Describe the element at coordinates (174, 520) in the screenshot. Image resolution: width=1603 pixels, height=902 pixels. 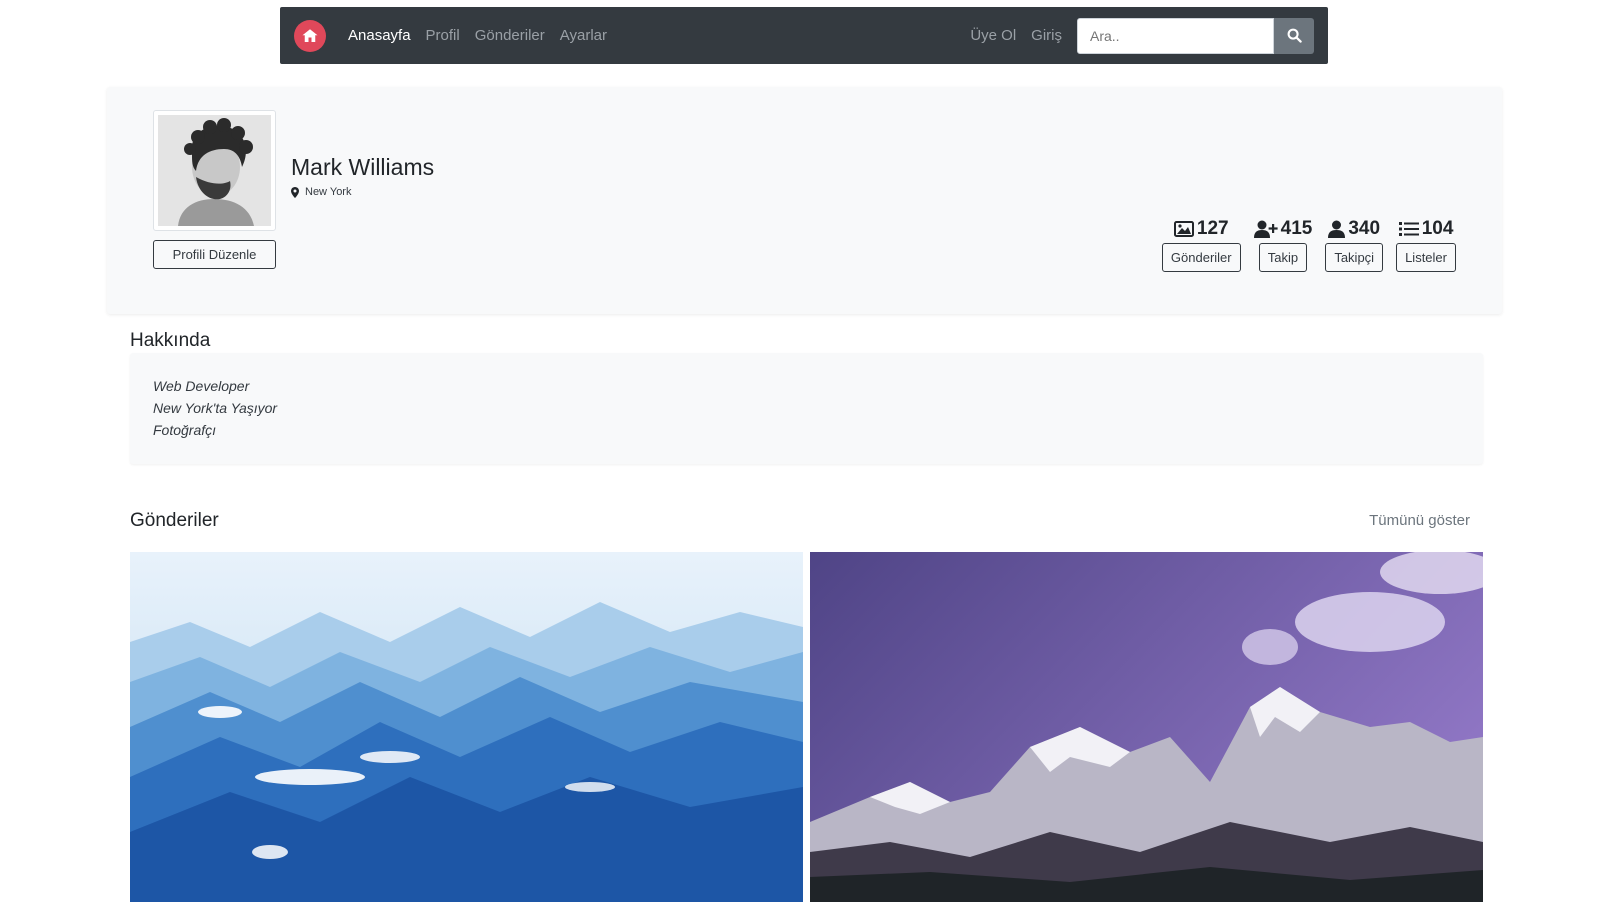
I see `posts-title: Gönderiler` at that location.